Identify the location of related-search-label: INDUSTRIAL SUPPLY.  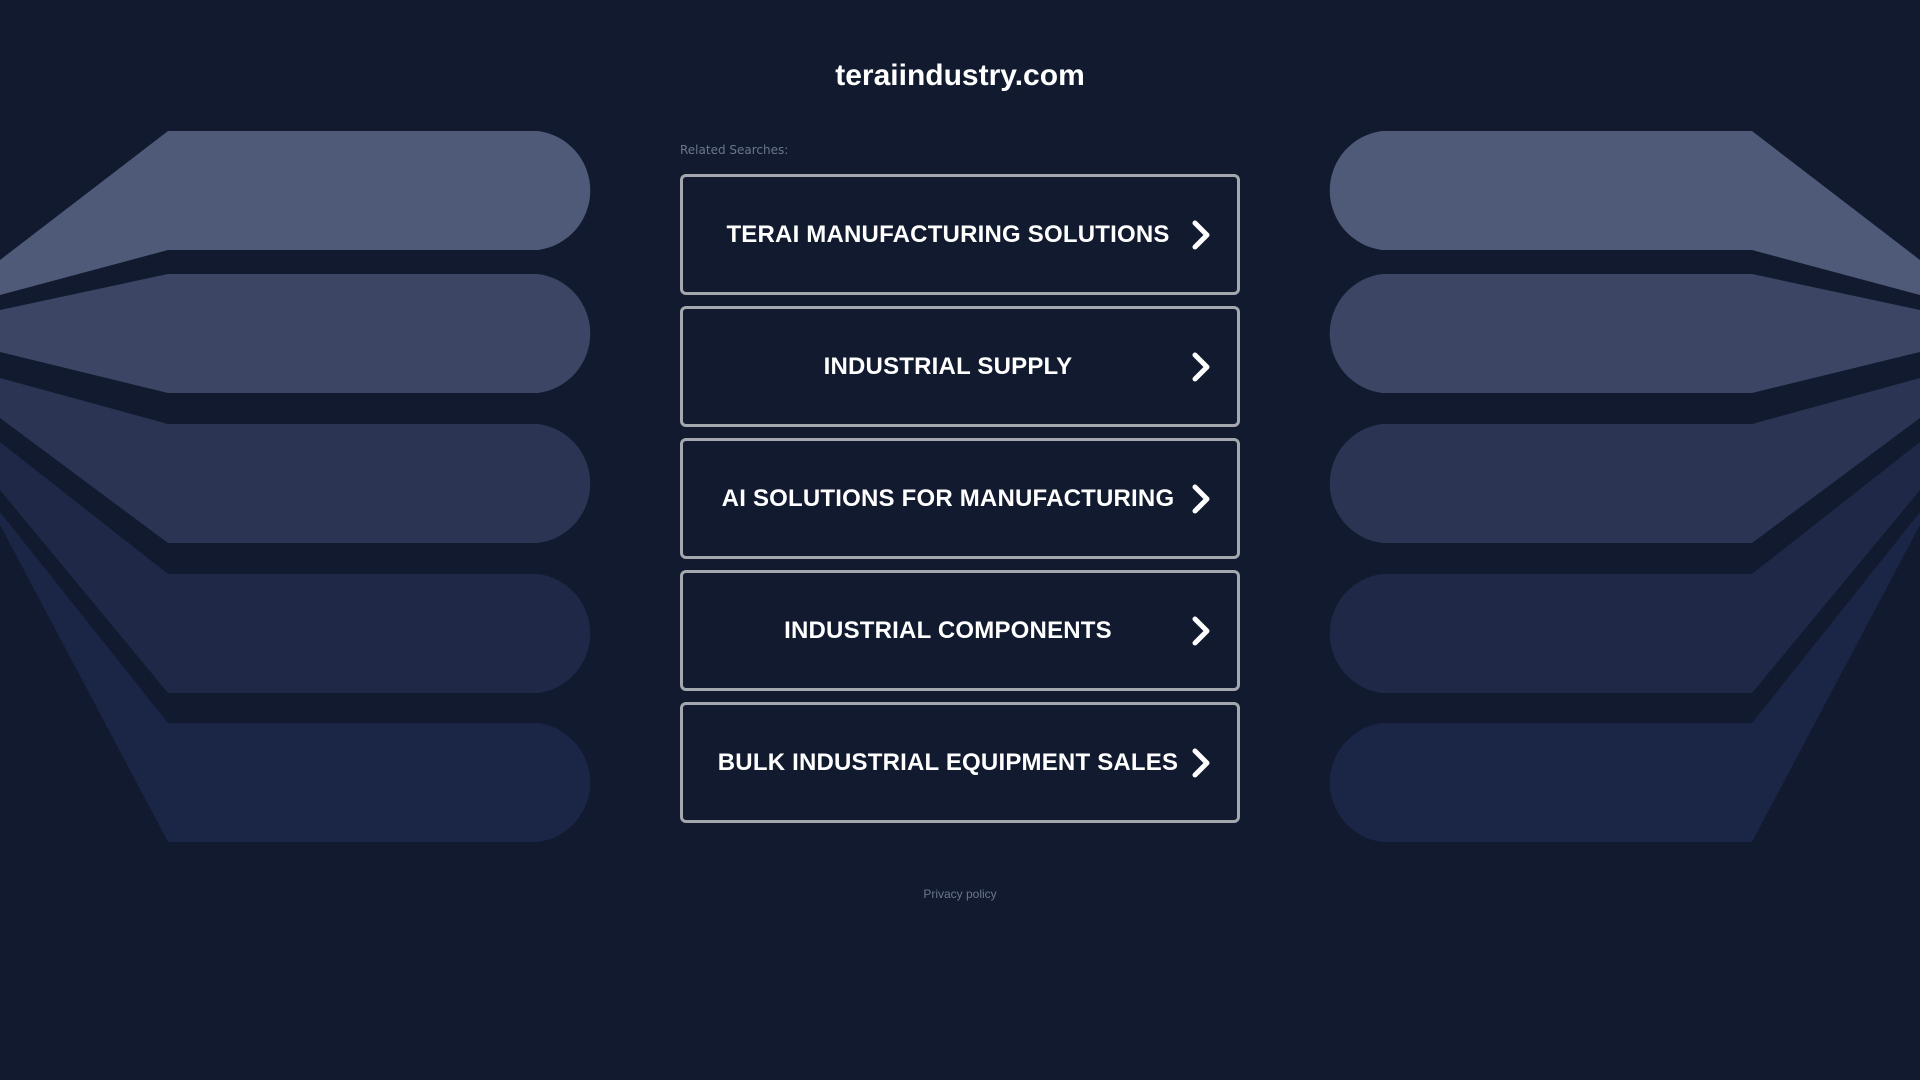
(948, 366).